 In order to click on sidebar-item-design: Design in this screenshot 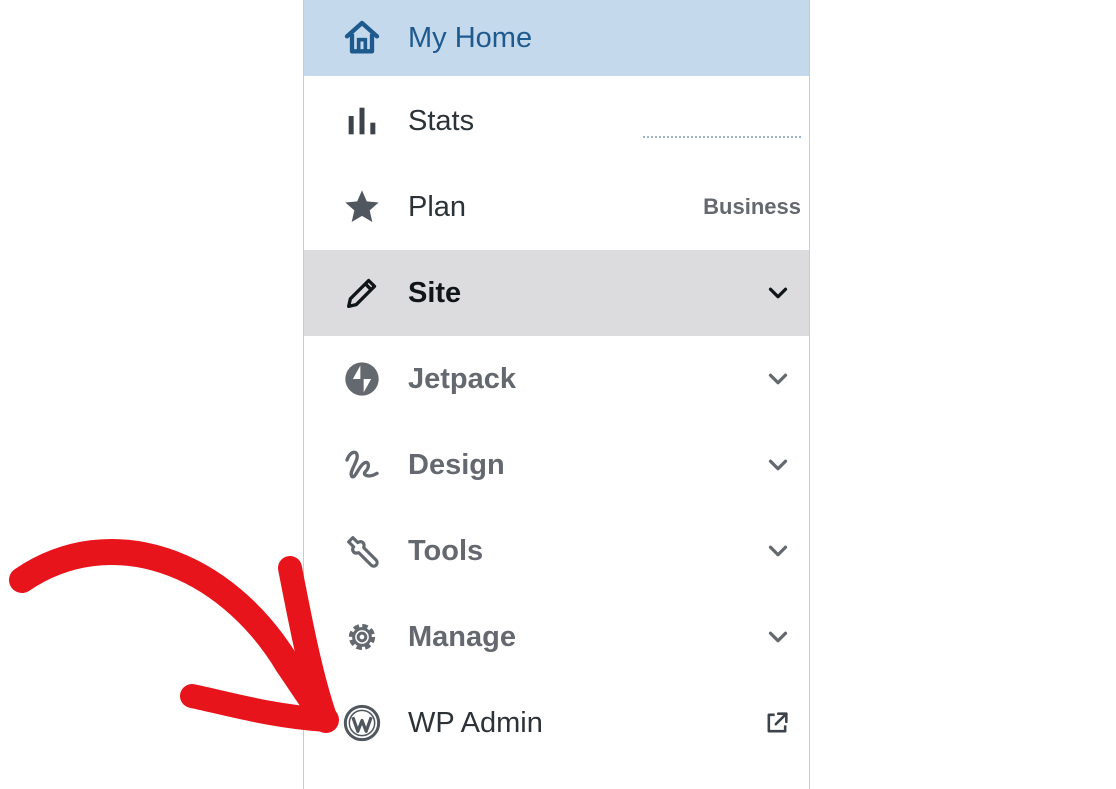, I will do `click(556, 465)`.